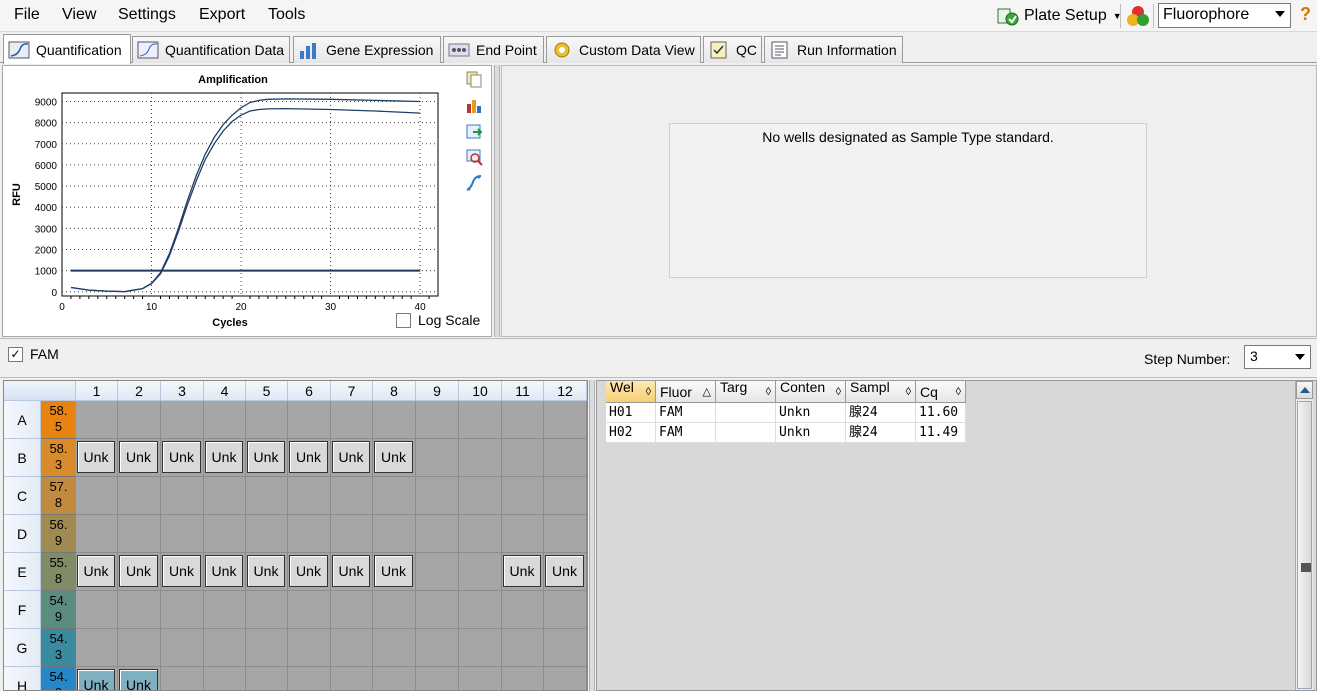 The height and width of the screenshot is (691, 1317). What do you see at coordinates (707, 391) in the screenshot?
I see `sort-icon: △` at bounding box center [707, 391].